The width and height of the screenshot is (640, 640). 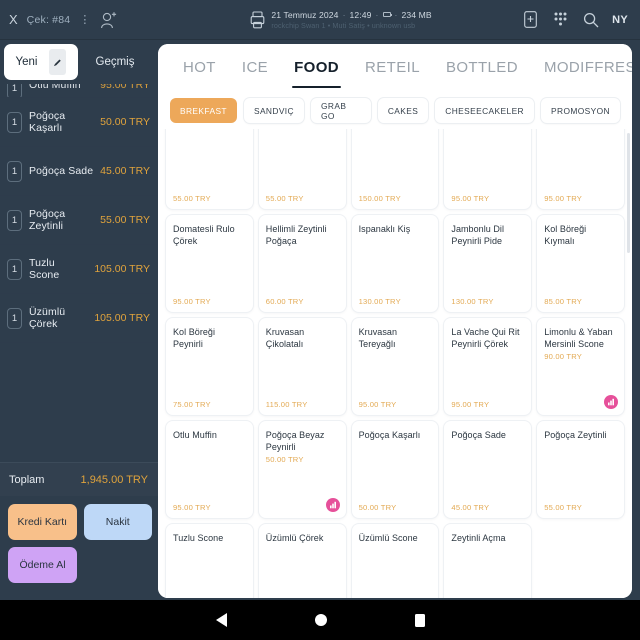 What do you see at coordinates (482, 67) in the screenshot?
I see `tab-bottled: BOTTLED` at bounding box center [482, 67].